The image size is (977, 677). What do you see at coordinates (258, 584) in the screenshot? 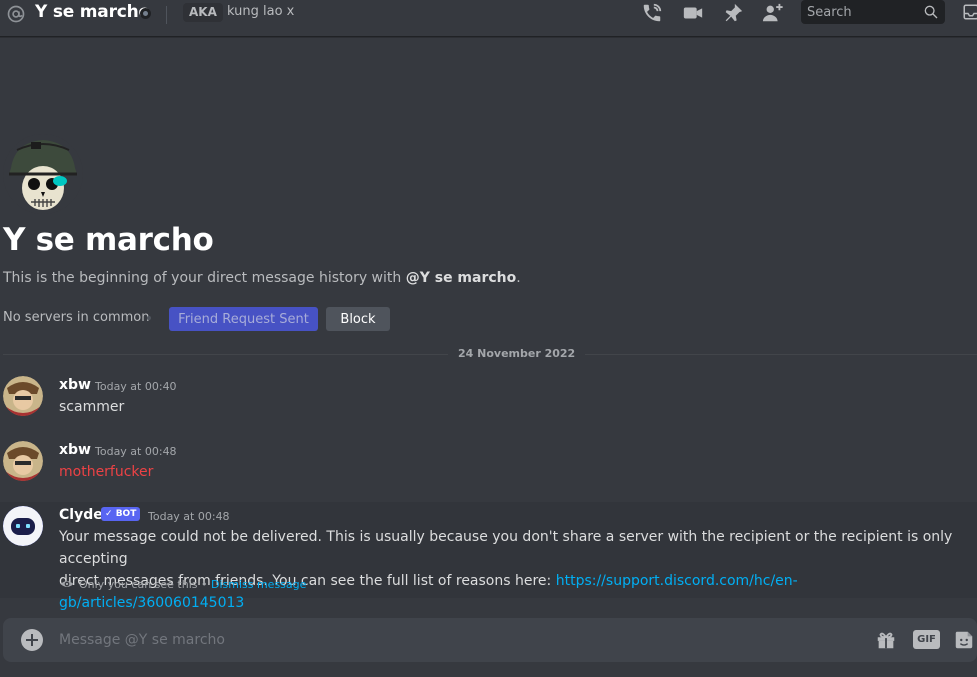
I see `dismiss-message-link: Dismiss message` at bounding box center [258, 584].